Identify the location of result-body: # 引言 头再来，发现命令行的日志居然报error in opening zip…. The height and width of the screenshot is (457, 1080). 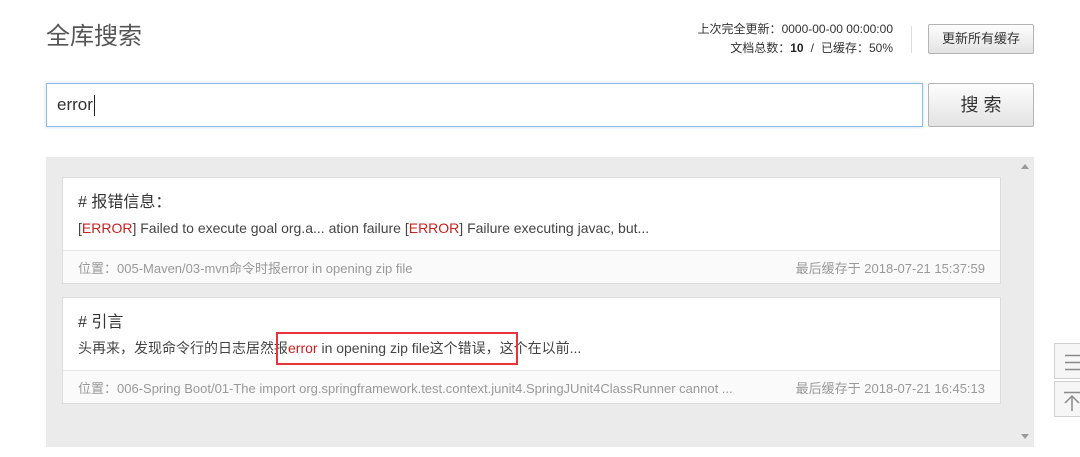
(531, 334).